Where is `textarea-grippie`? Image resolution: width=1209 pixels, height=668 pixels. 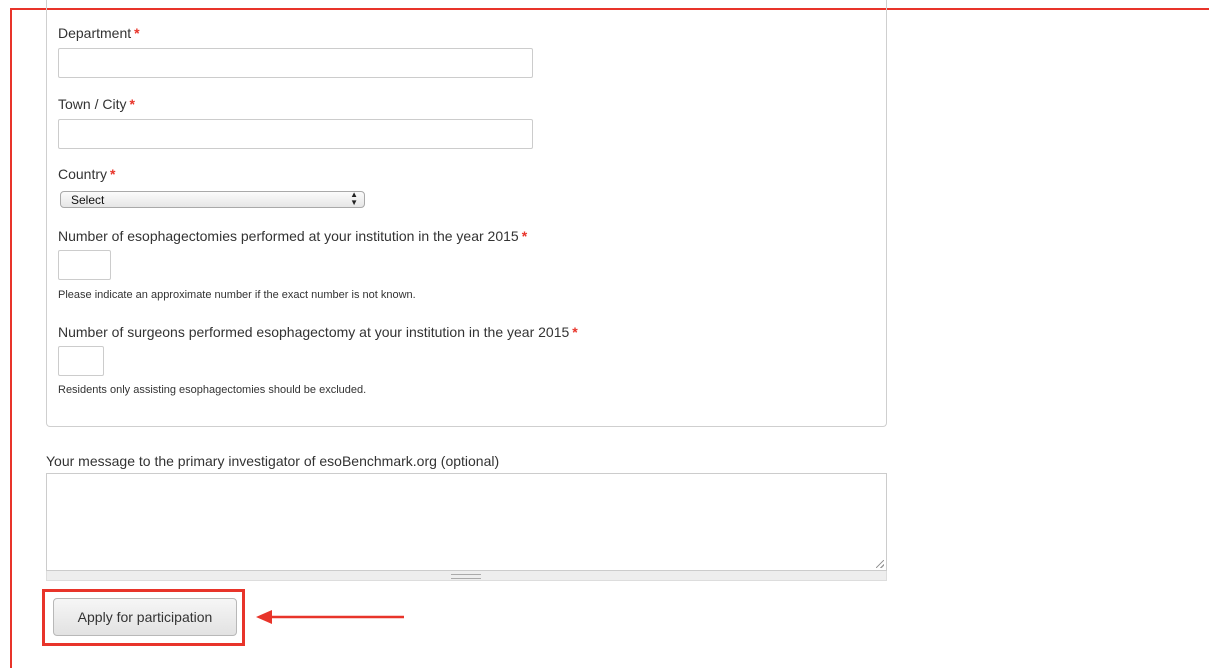 textarea-grippie is located at coordinates (466, 576).